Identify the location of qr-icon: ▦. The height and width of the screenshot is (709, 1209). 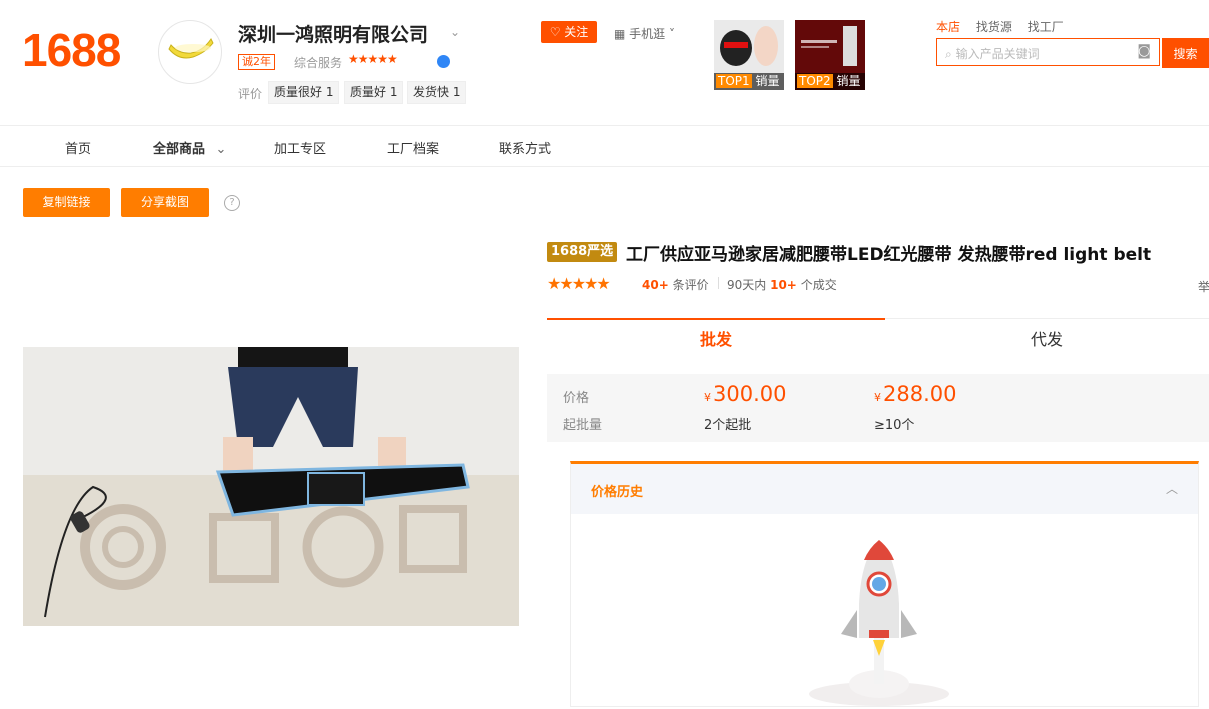
(620, 34).